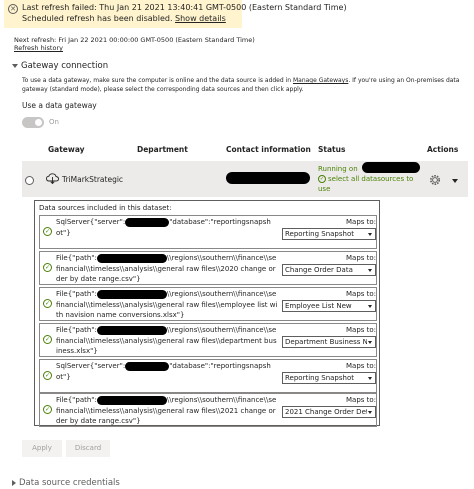 Image resolution: width=474 pixels, height=489 pixels. Describe the element at coordinates (329, 342) in the screenshot. I see `maps-to-dropdown: Department Business N` at that location.